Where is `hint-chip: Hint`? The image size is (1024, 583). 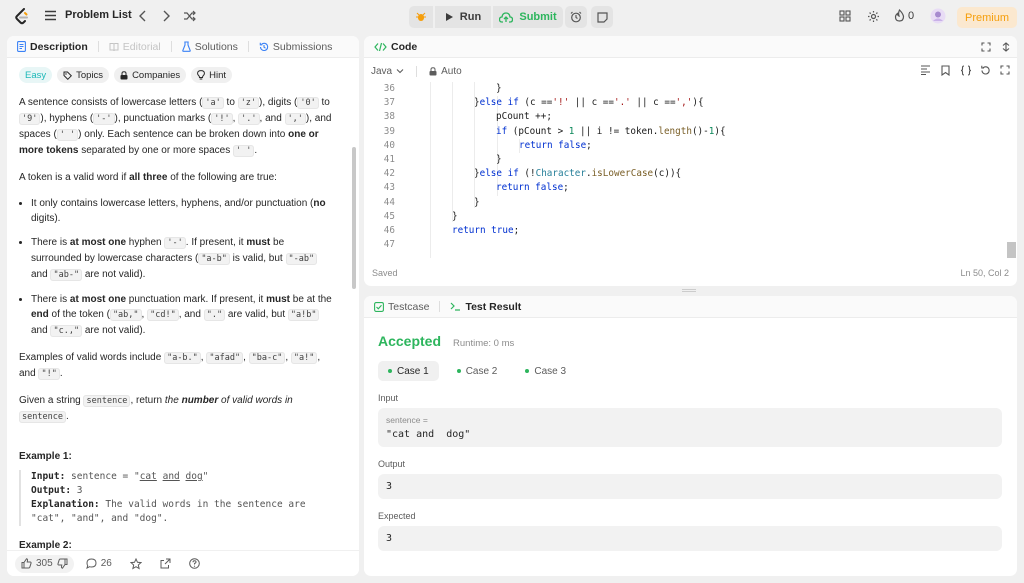
hint-chip: Hint is located at coordinates (212, 75).